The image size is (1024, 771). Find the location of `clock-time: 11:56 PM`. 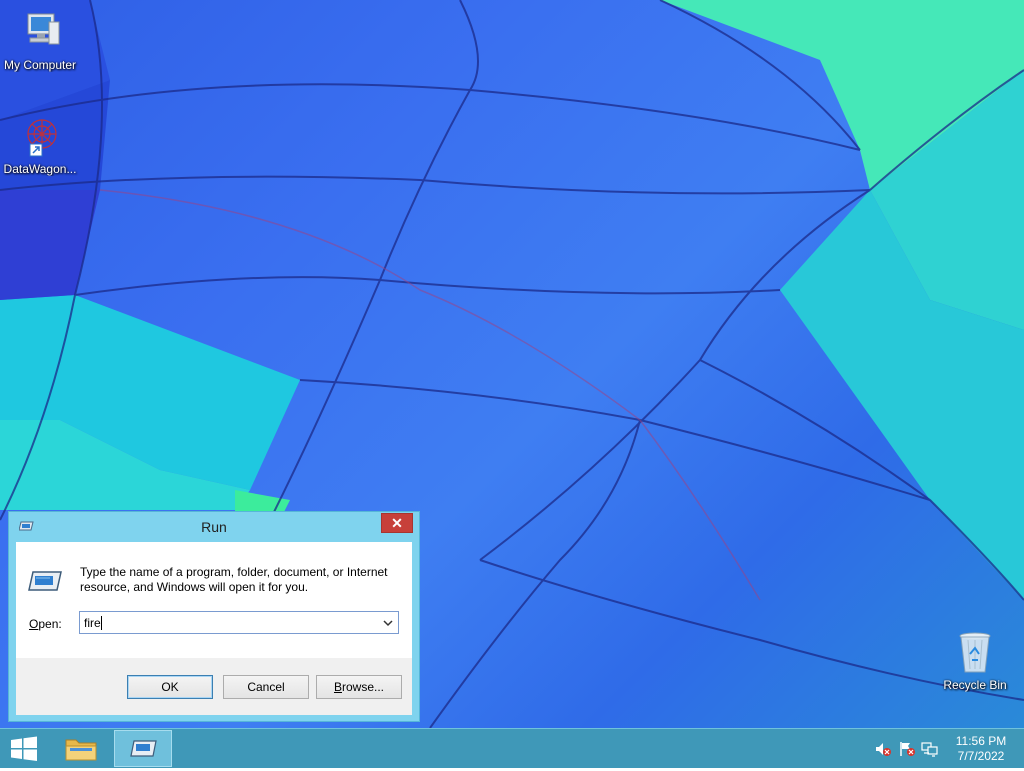

clock-time: 11:56 PM is located at coordinates (981, 741).